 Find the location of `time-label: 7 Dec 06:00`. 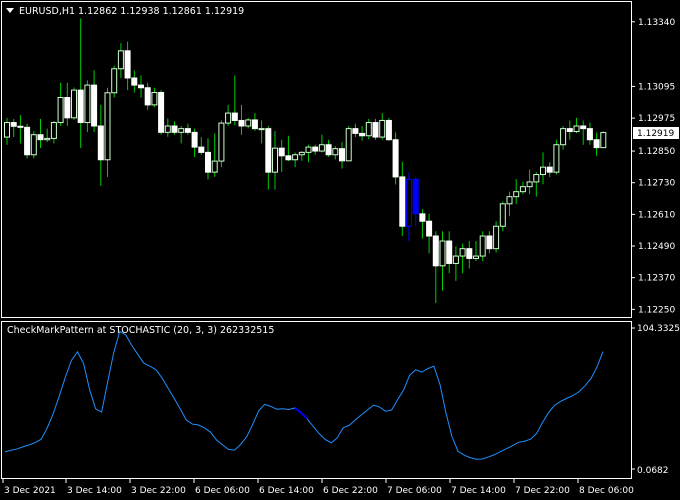

time-label: 7 Dec 06:00 is located at coordinates (414, 491).